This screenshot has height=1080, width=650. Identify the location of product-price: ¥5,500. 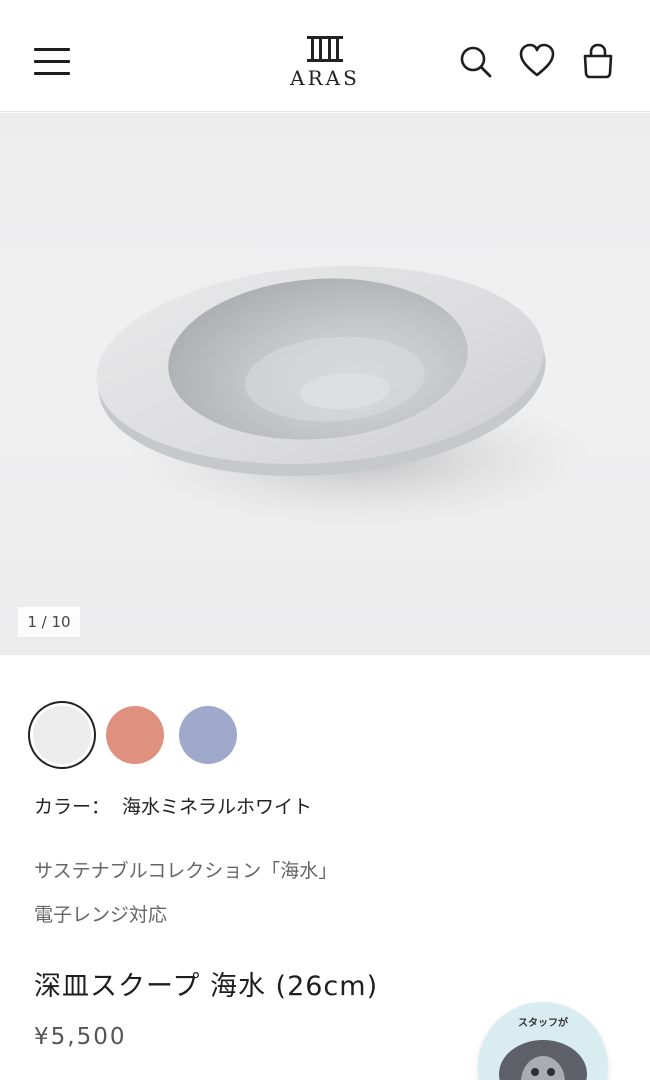
(80, 1037).